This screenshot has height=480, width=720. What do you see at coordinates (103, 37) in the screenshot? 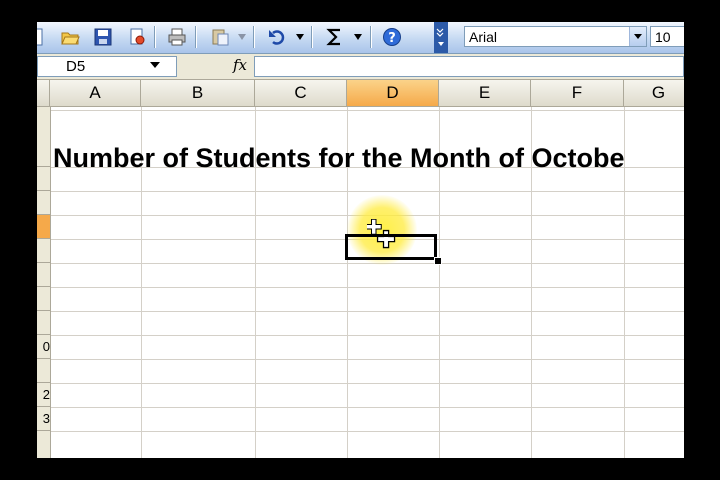
I see `save-icon` at bounding box center [103, 37].